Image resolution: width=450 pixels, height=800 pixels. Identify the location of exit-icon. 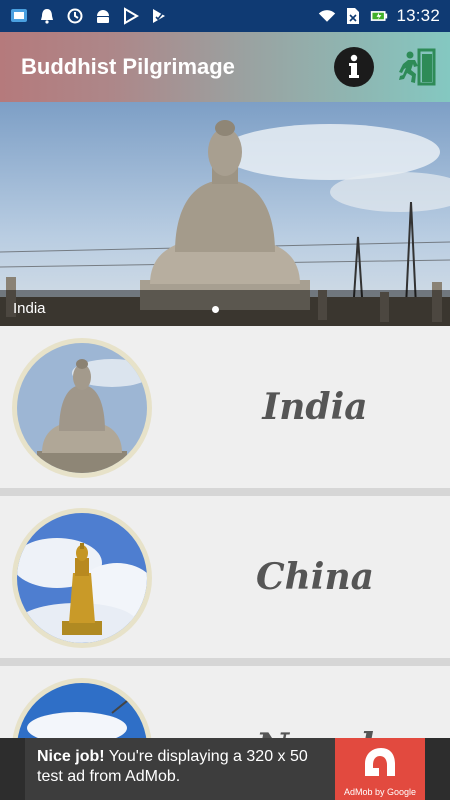
(417, 67).